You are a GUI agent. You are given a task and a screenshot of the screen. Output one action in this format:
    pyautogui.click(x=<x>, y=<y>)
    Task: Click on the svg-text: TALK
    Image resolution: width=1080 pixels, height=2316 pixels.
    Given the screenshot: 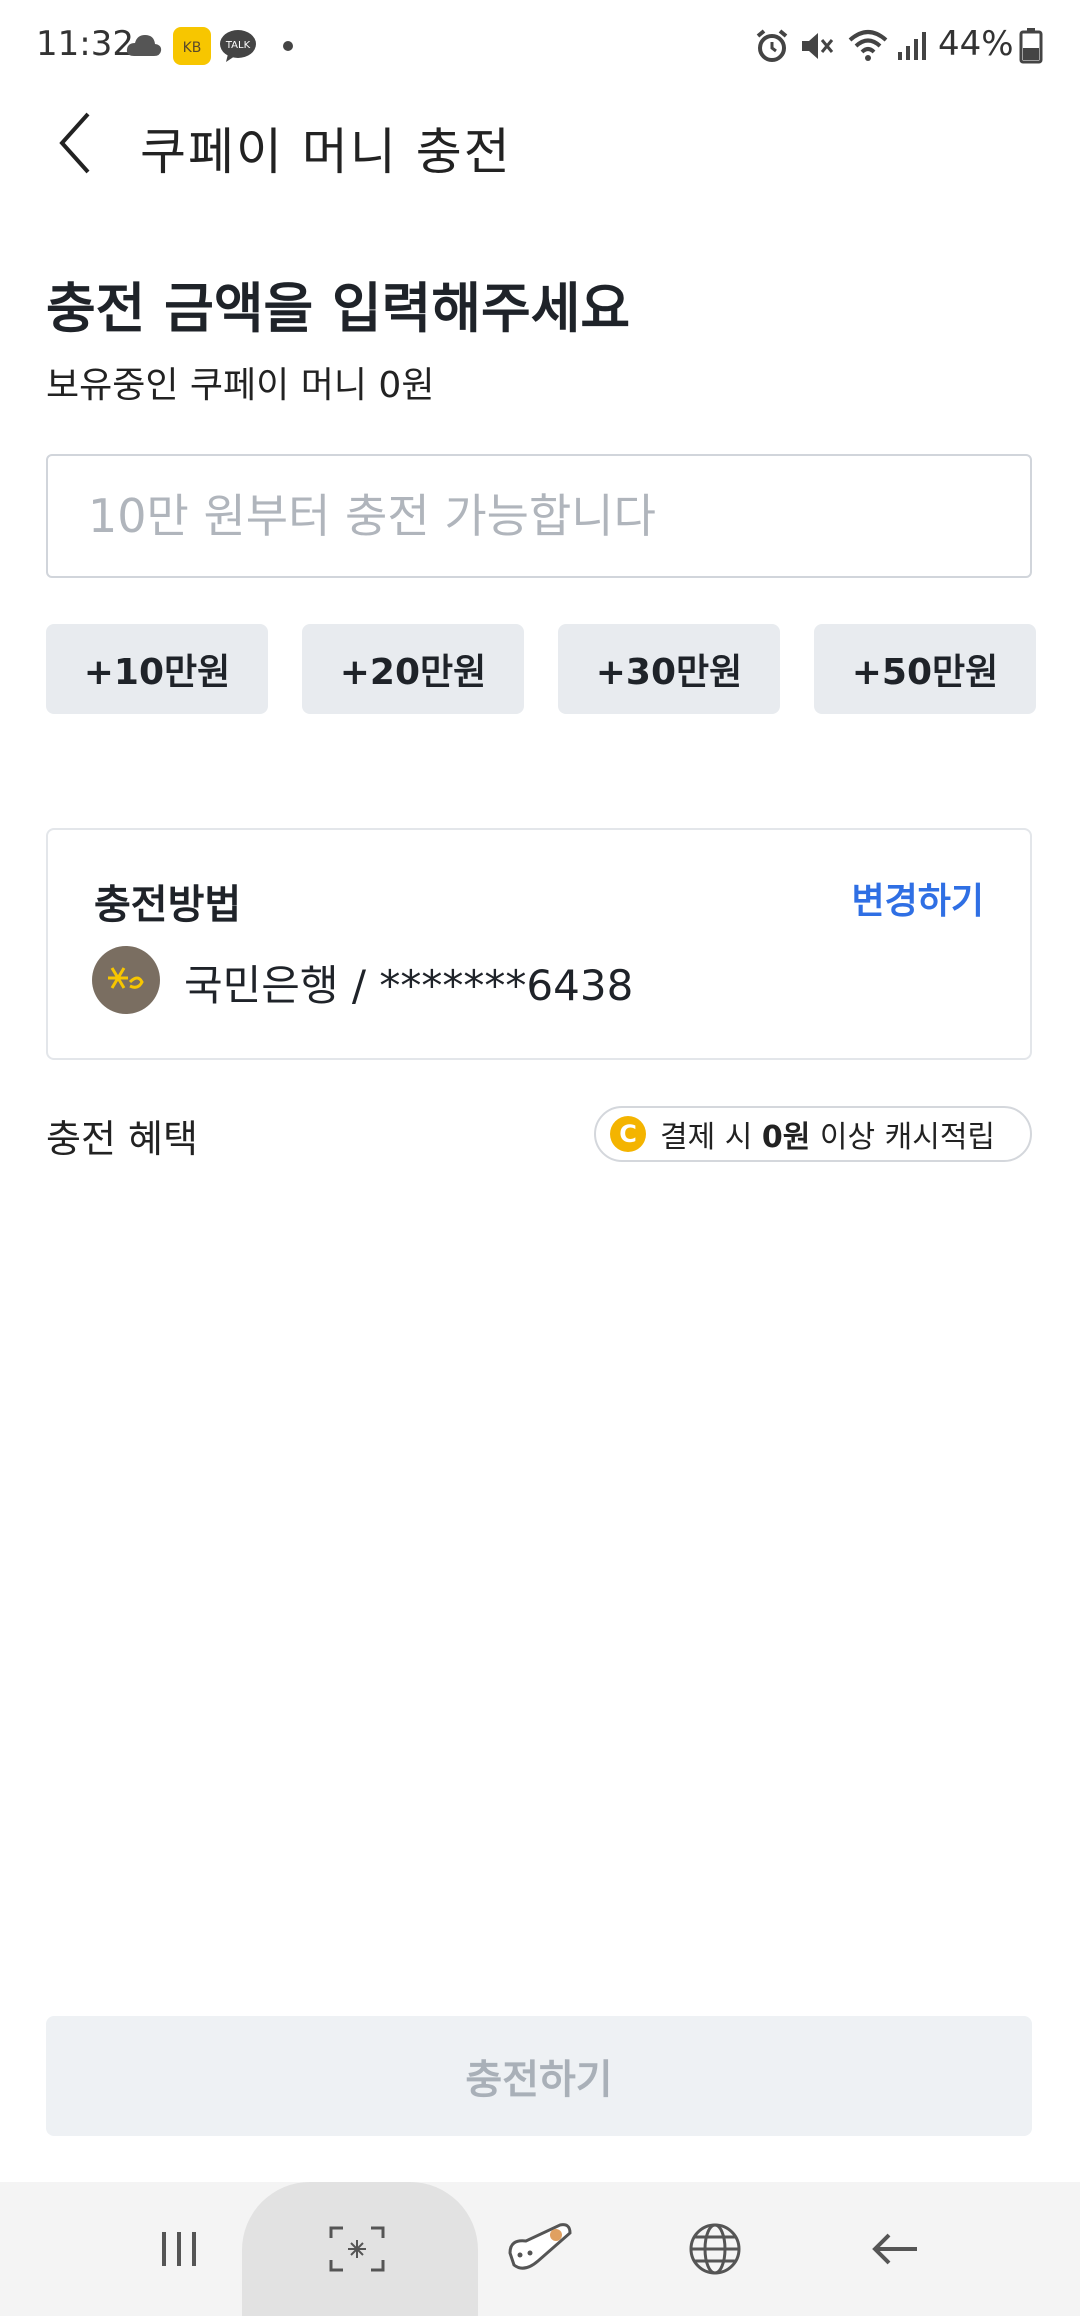 What is the action you would take?
    pyautogui.click(x=238, y=45)
    